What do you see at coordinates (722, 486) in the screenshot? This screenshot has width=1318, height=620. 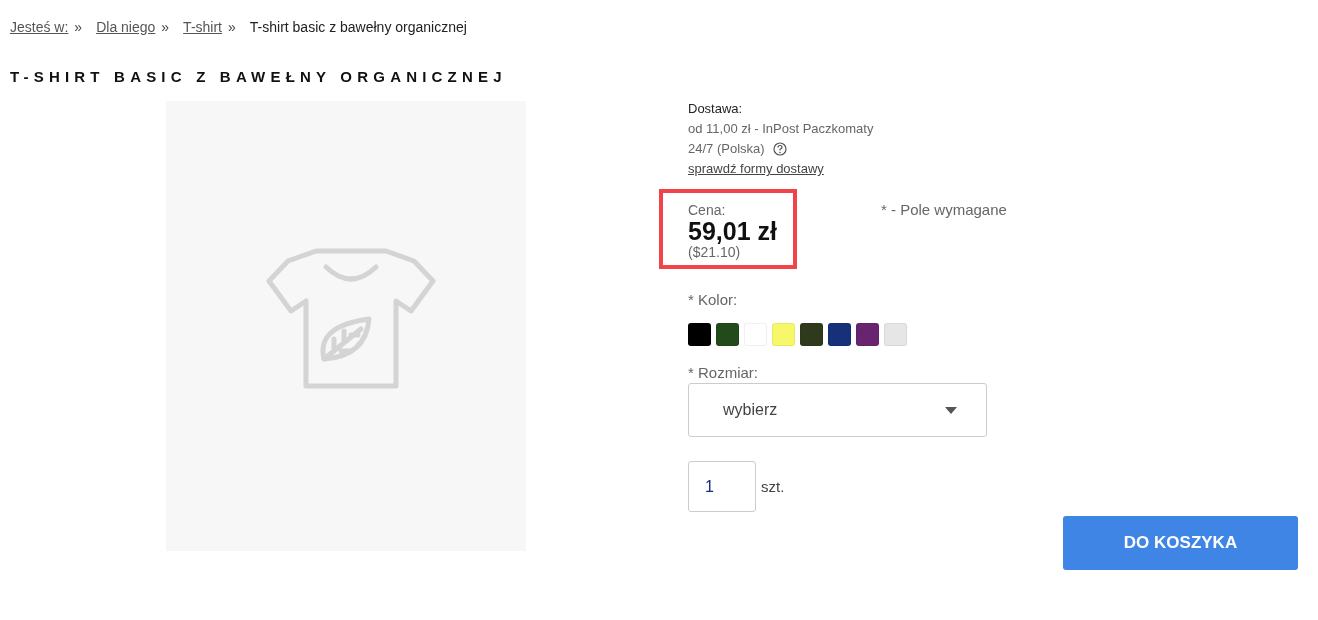 I see `quantity-field: 1` at bounding box center [722, 486].